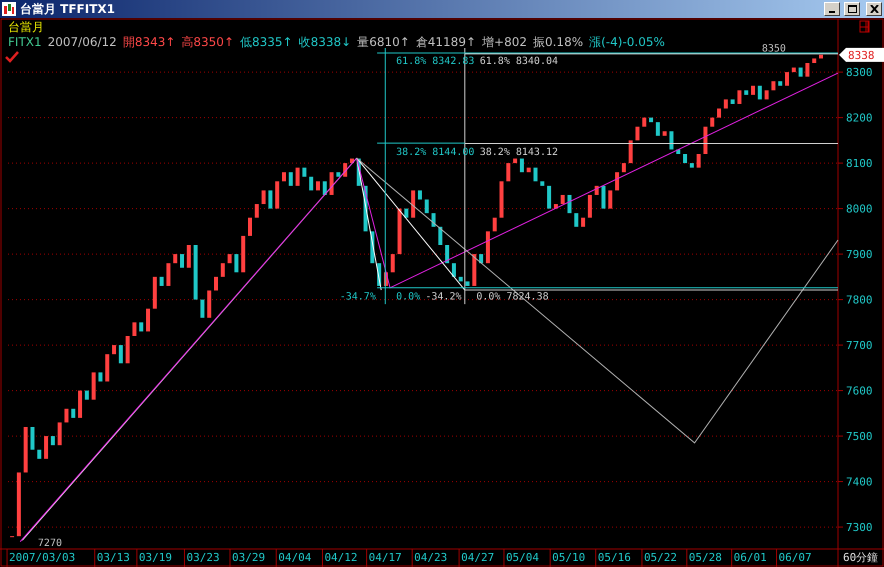 This screenshot has width=884, height=567. Describe the element at coordinates (859, 300) in the screenshot. I see `price-axis-label: 7800` at that location.